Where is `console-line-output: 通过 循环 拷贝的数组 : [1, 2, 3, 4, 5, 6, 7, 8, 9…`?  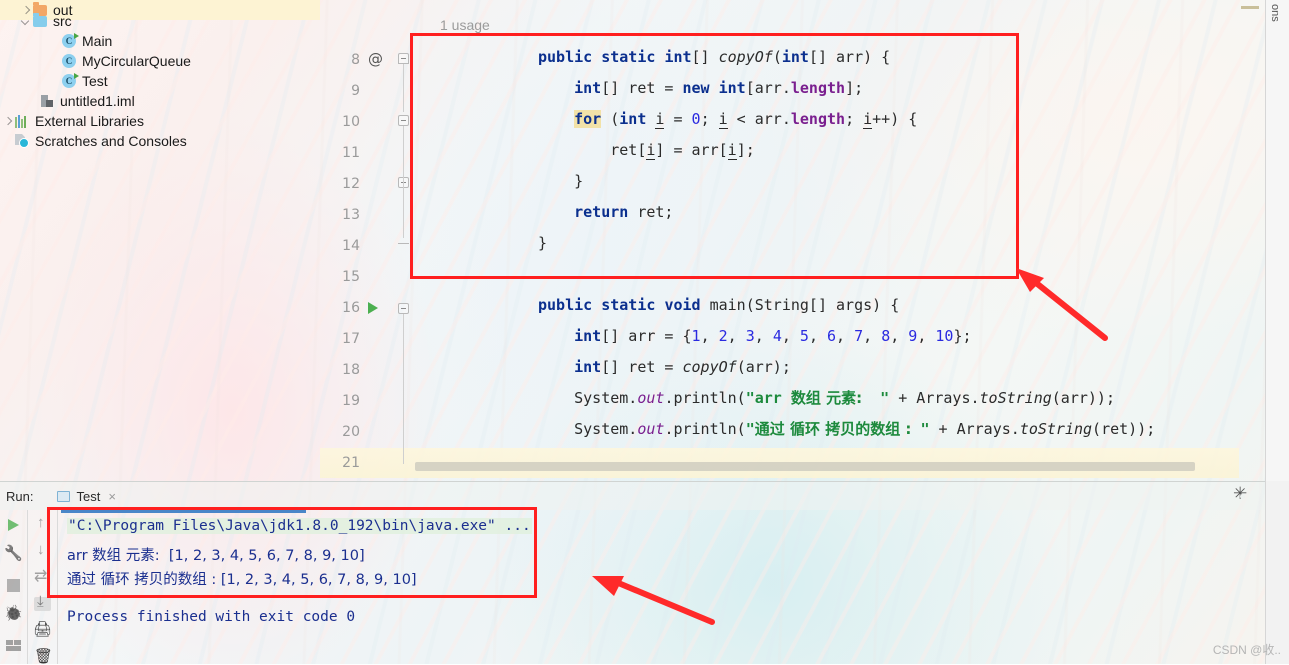
console-line-output: 通过 循环 拷贝的数组 : [1, 2, 3, 4, 5, 6, 7, 8, 9… is located at coordinates (242, 580).